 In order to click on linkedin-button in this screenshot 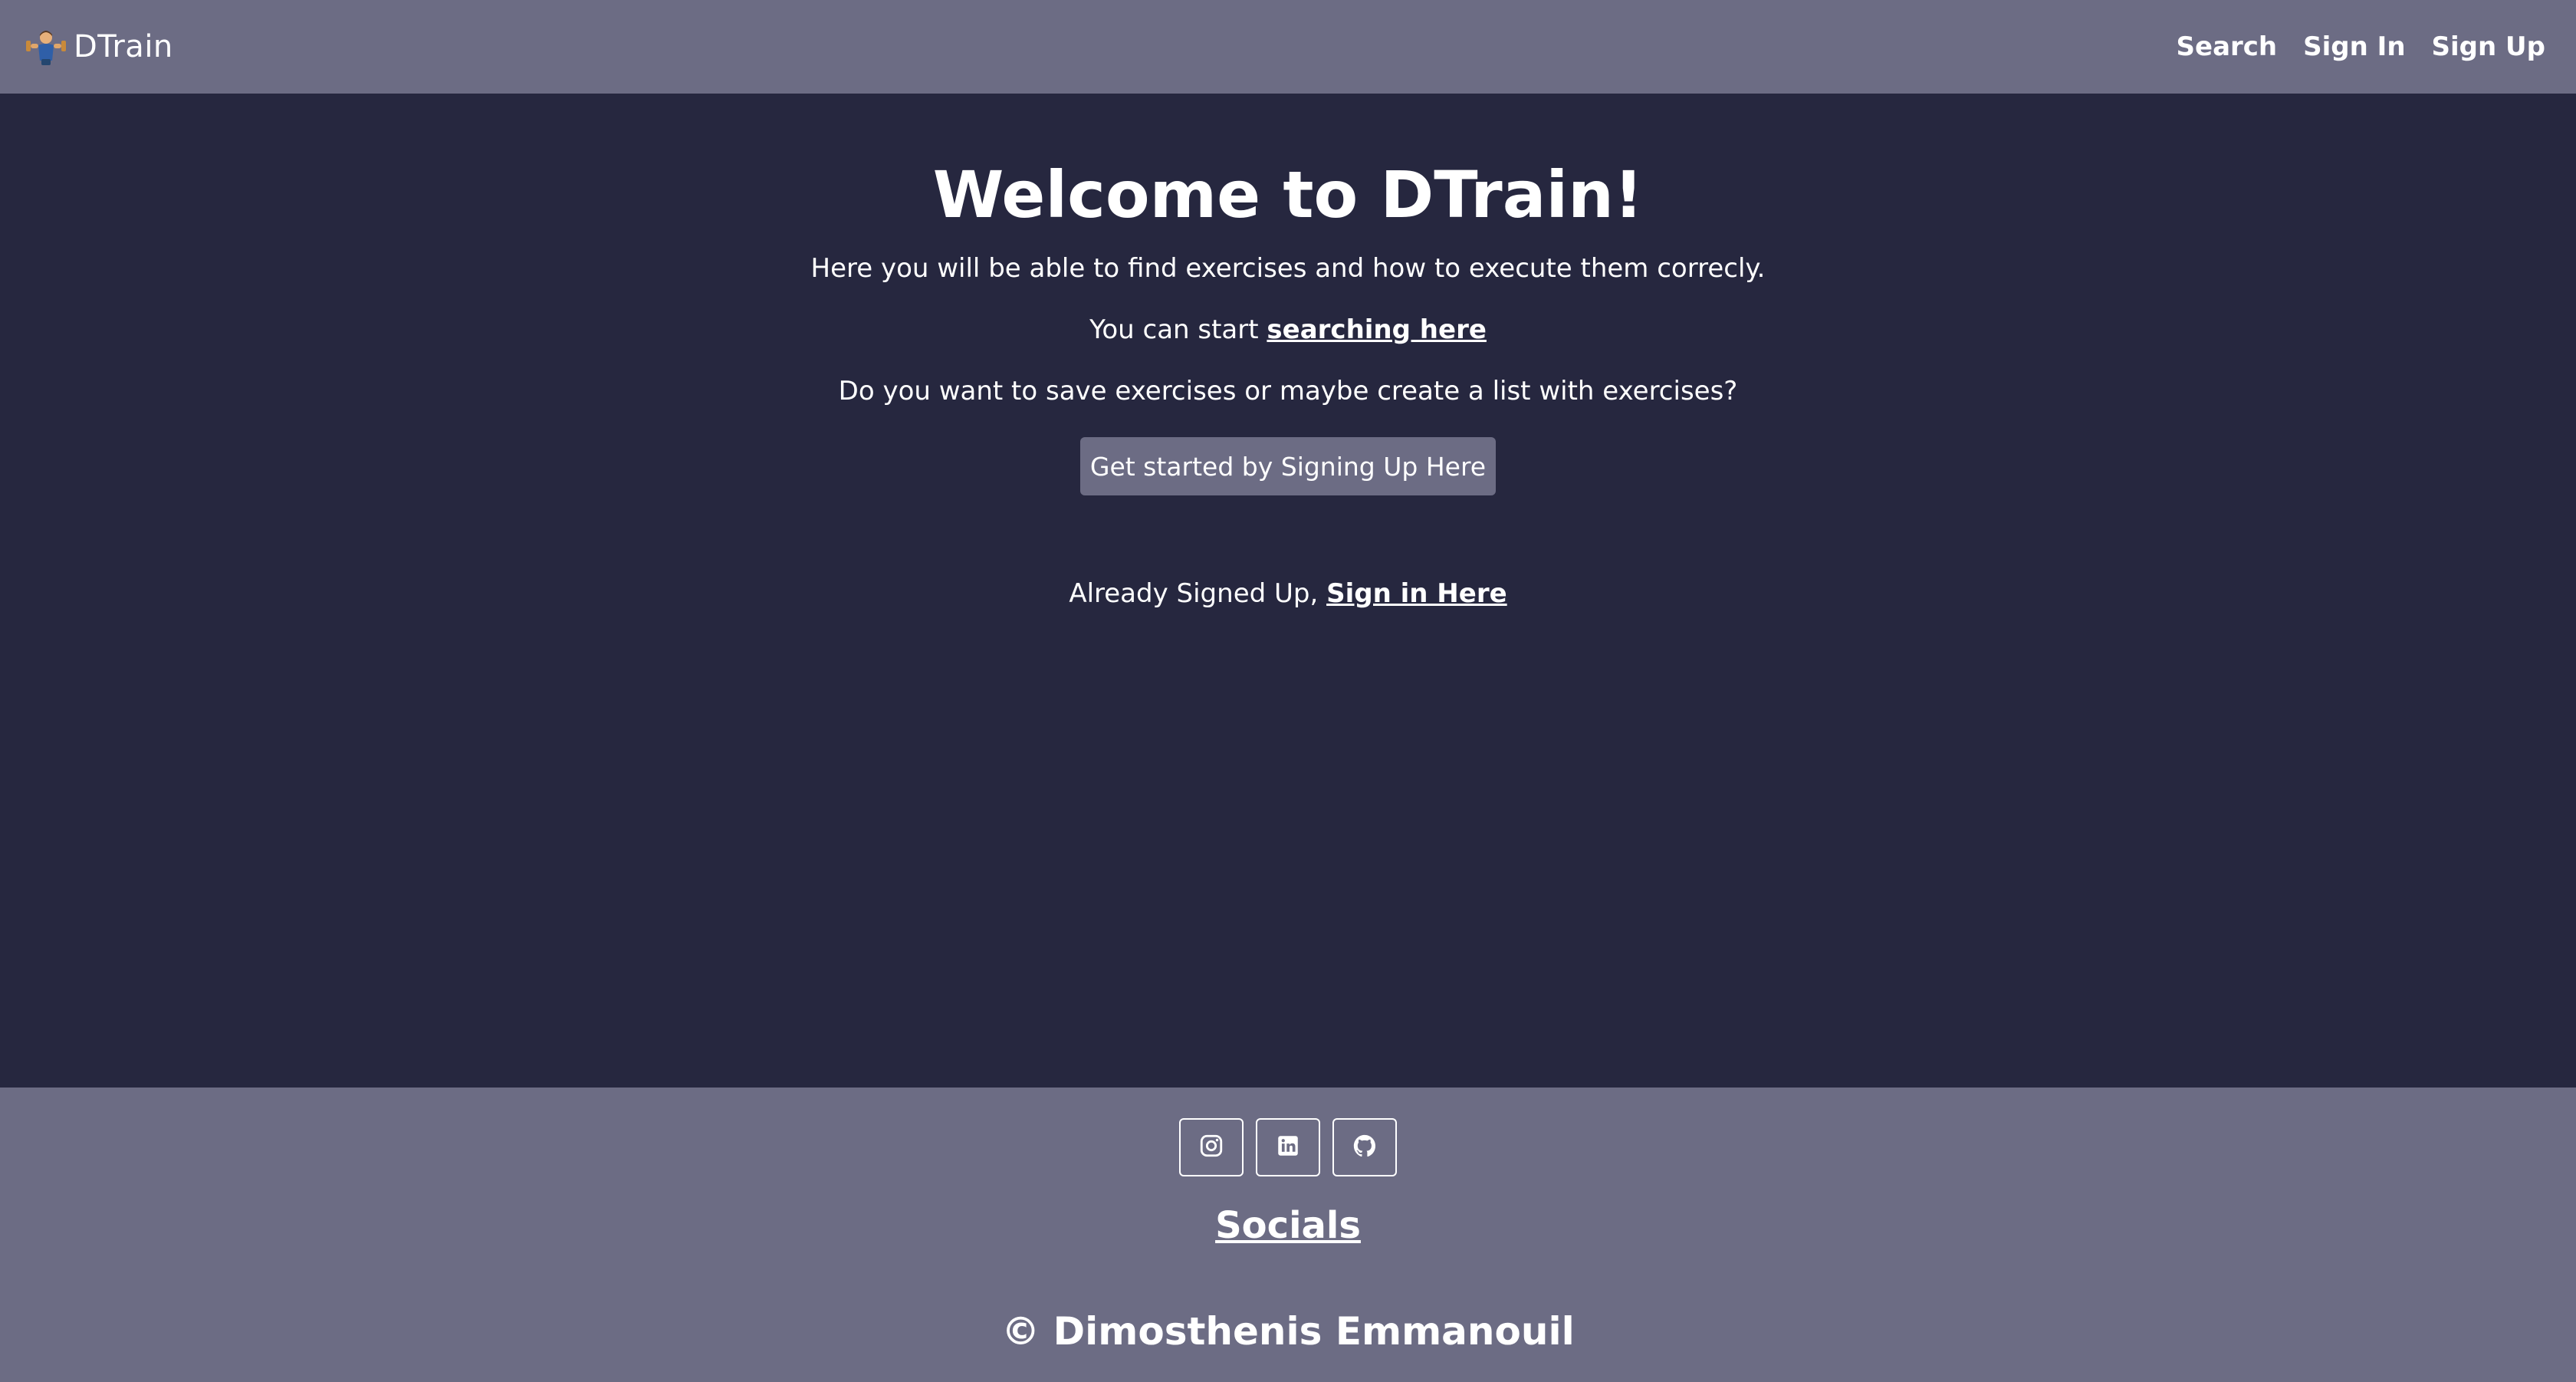, I will do `click(1288, 1147)`.